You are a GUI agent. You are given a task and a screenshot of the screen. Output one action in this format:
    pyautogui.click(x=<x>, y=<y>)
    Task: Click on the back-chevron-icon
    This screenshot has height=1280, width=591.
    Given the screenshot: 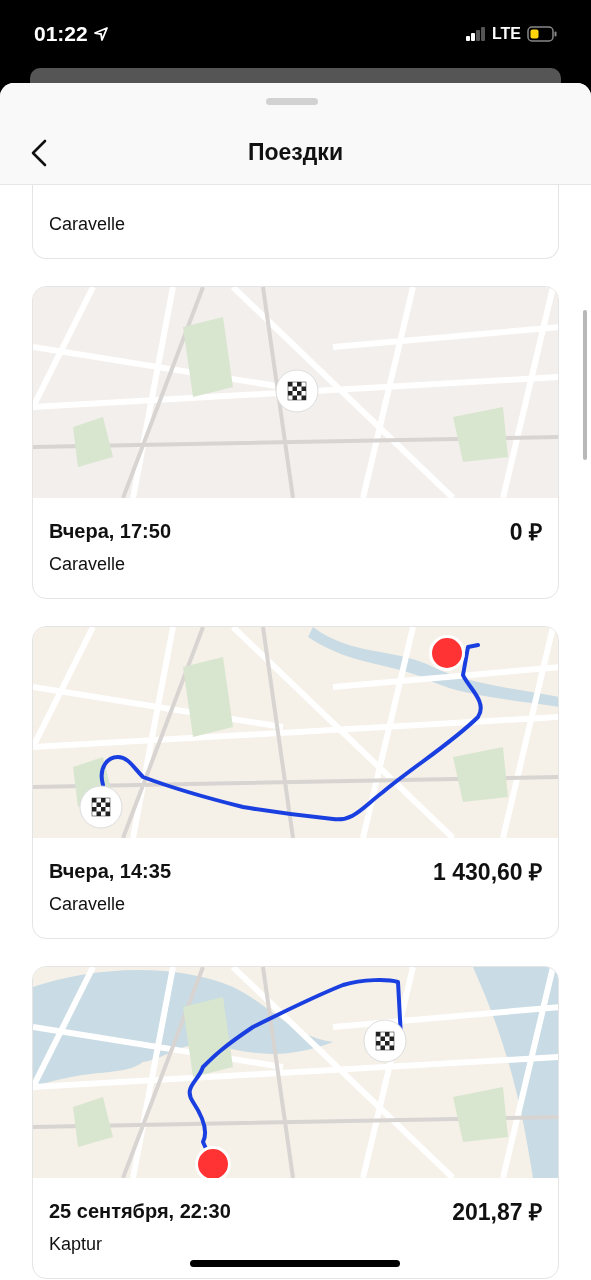 What is the action you would take?
    pyautogui.click(x=39, y=153)
    